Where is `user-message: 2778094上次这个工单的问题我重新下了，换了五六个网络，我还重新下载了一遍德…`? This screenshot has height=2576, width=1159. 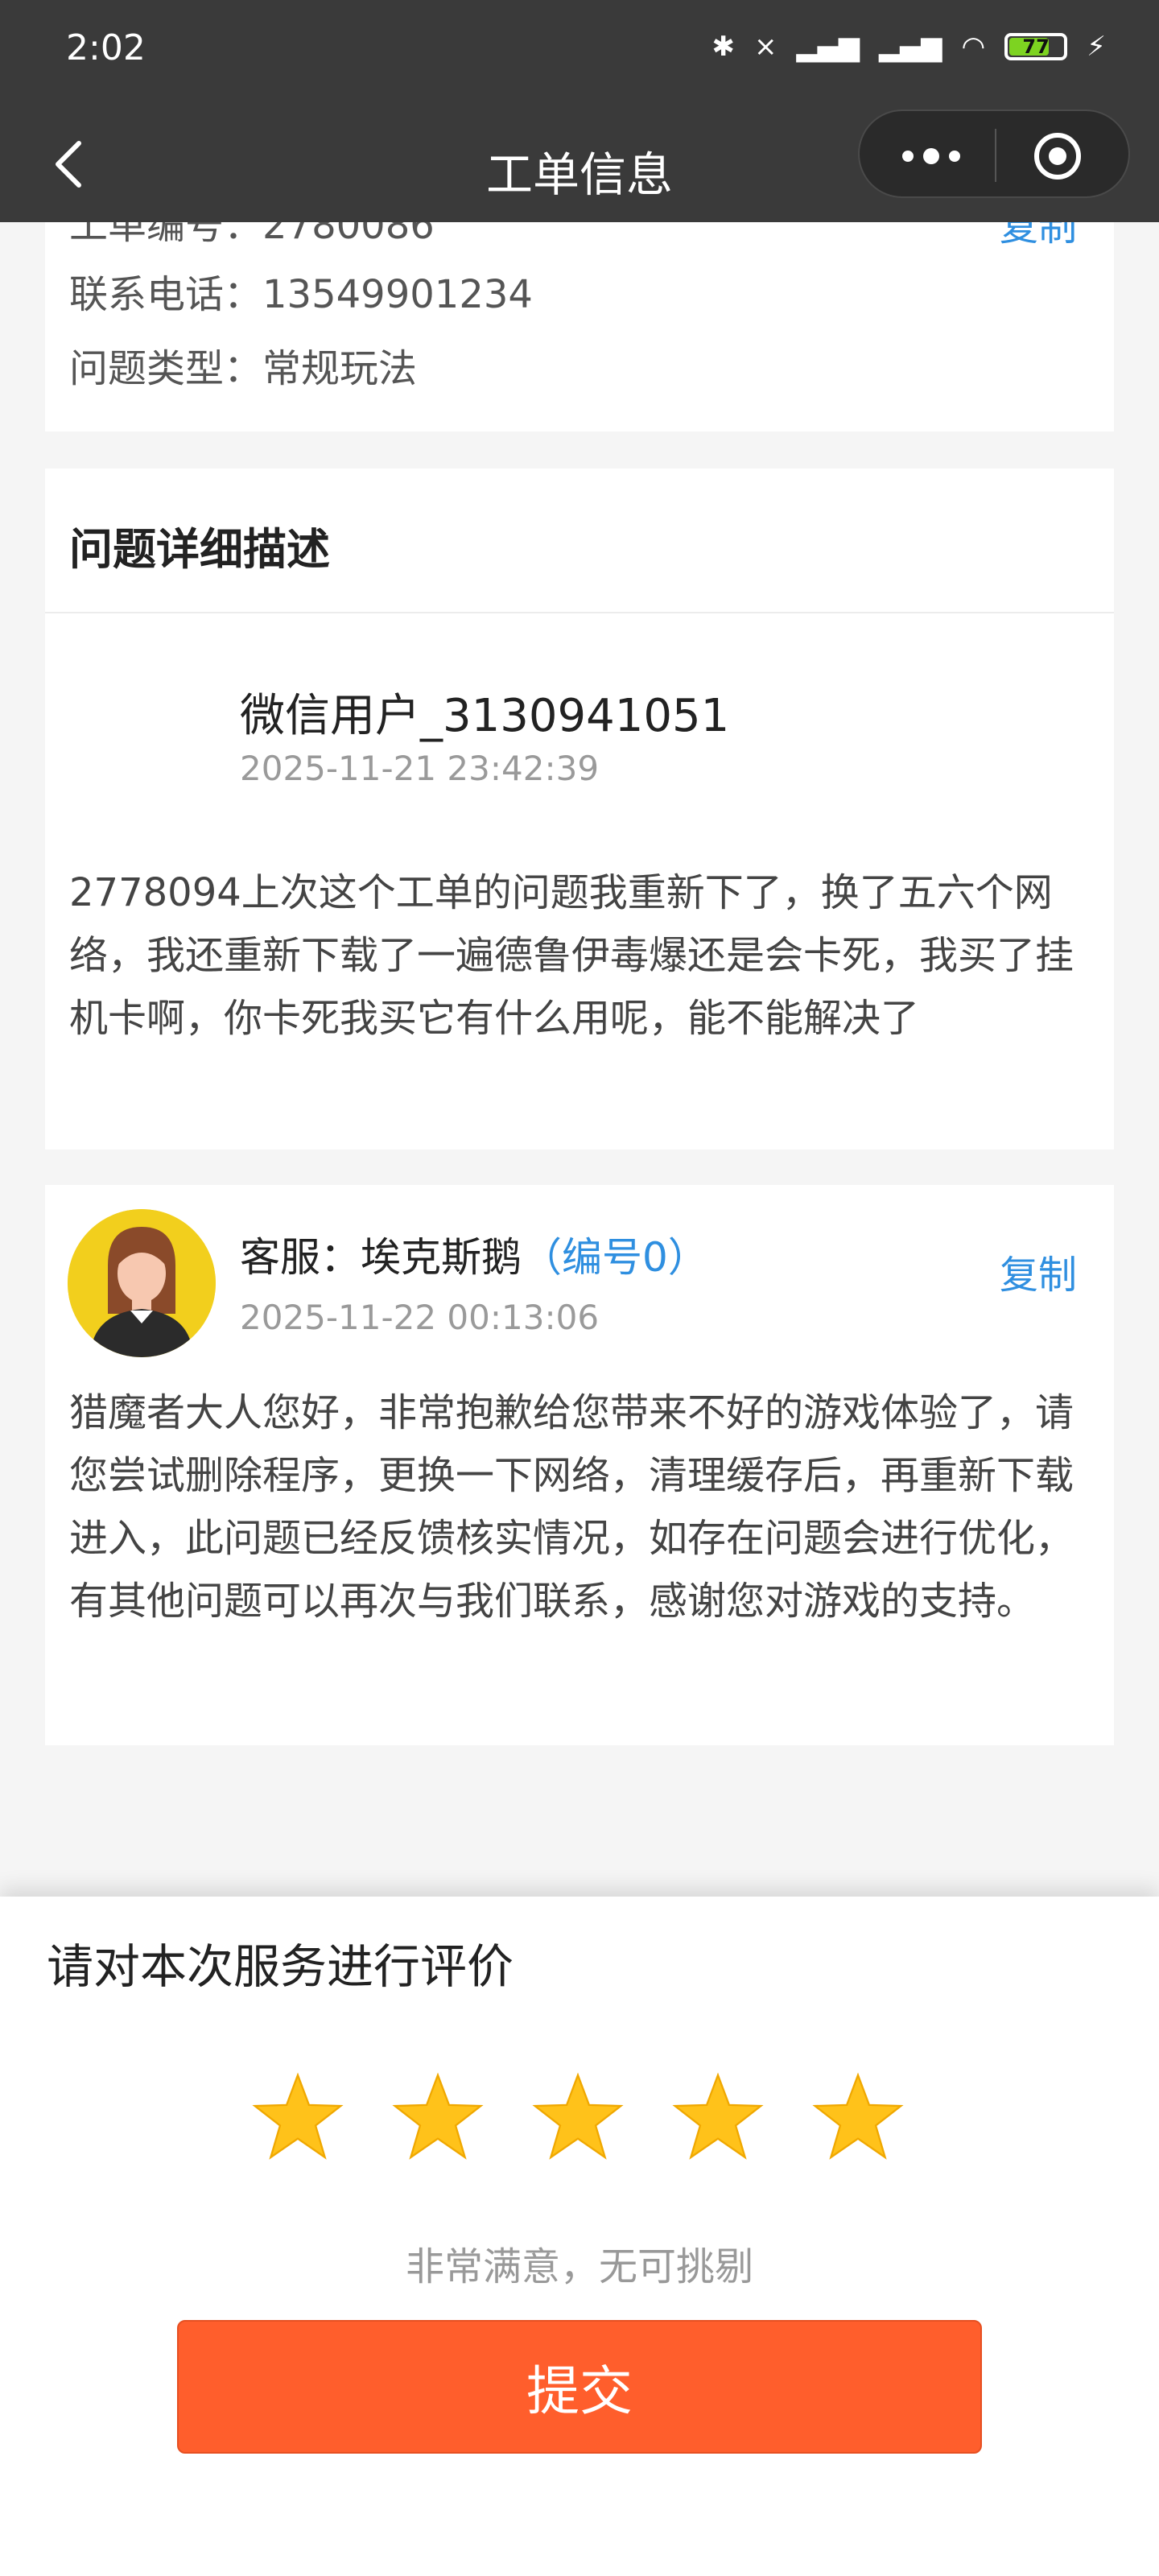
user-message: 2778094上次这个工单的问题我重新下了，换了五六个网络，我还重新下载了一遍德… is located at coordinates (571, 955).